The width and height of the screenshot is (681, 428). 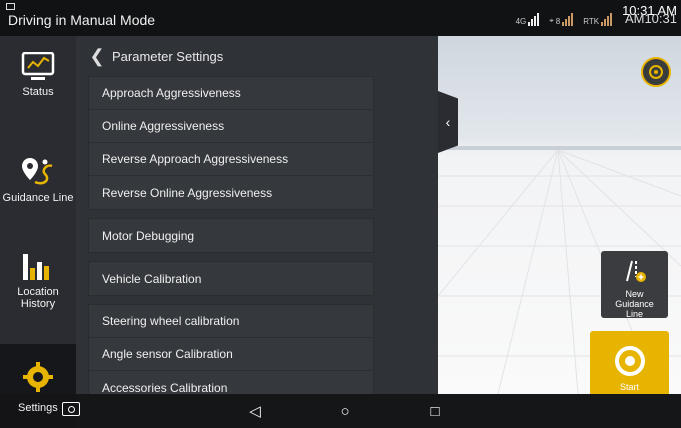 I want to click on sidebar-item-location-history: Location History, so click(x=38, y=281).